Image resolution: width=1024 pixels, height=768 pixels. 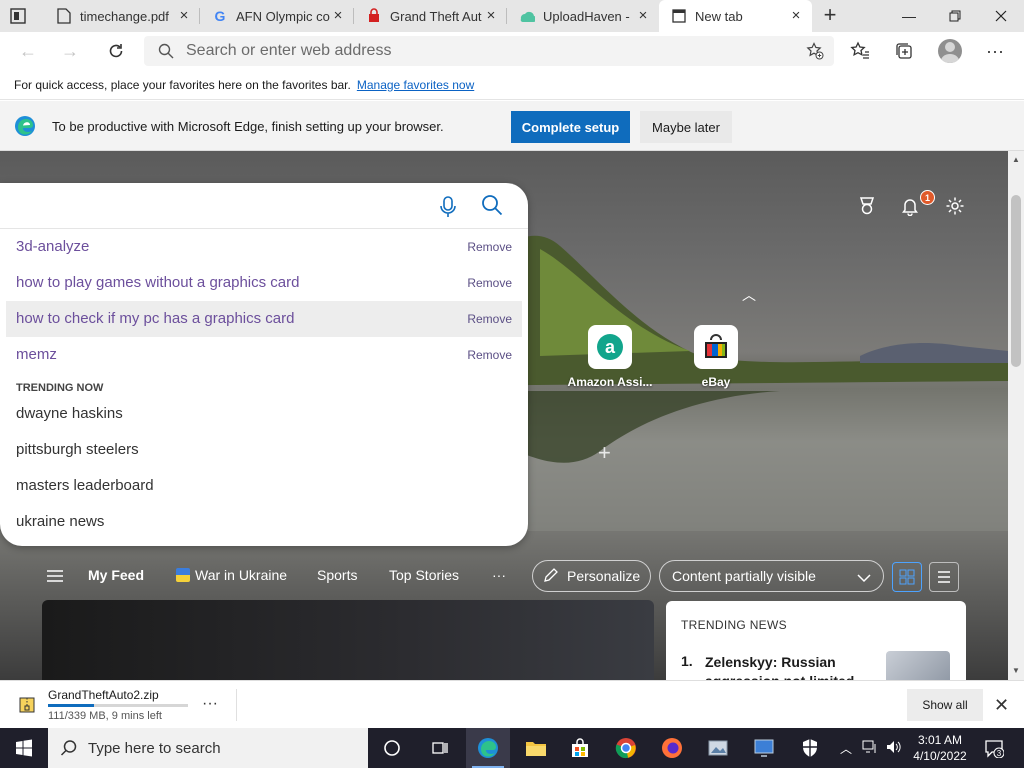 What do you see at coordinates (392, 748) in the screenshot?
I see `task-view-icon` at bounding box center [392, 748].